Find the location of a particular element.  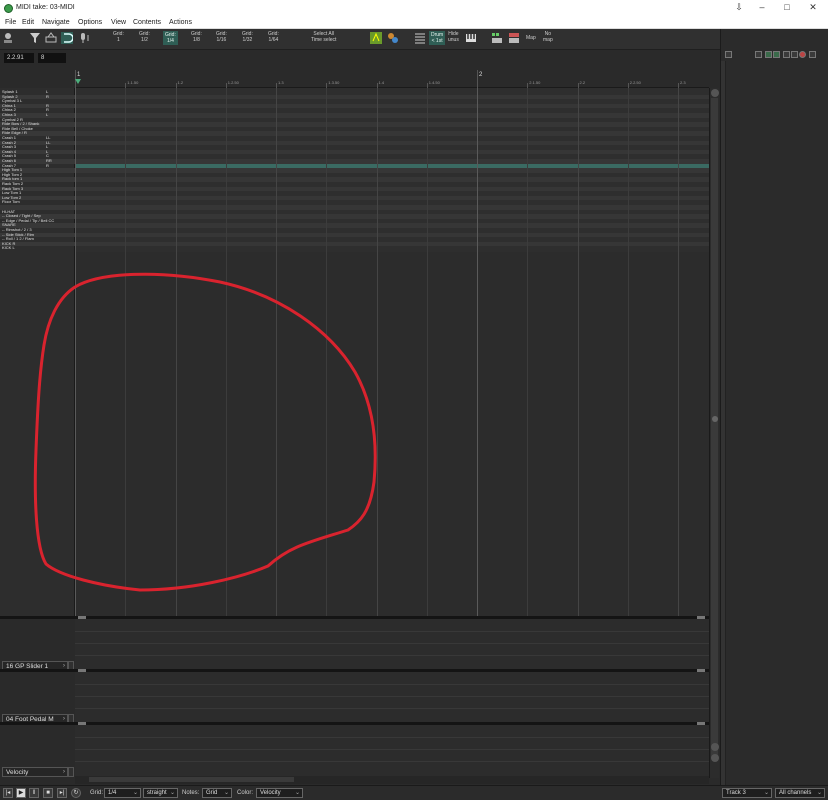

note-lane is located at coordinates (392, 248).